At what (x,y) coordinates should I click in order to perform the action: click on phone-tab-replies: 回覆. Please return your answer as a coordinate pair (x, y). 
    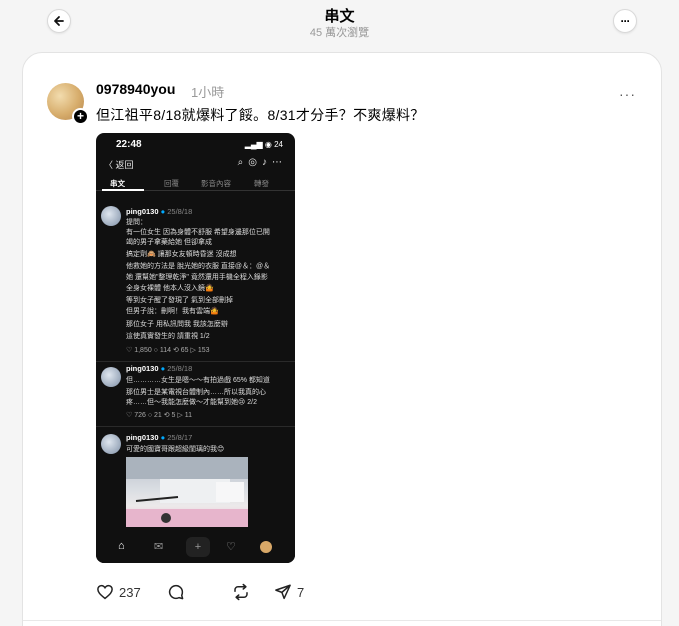
    Looking at the image, I should click on (171, 183).